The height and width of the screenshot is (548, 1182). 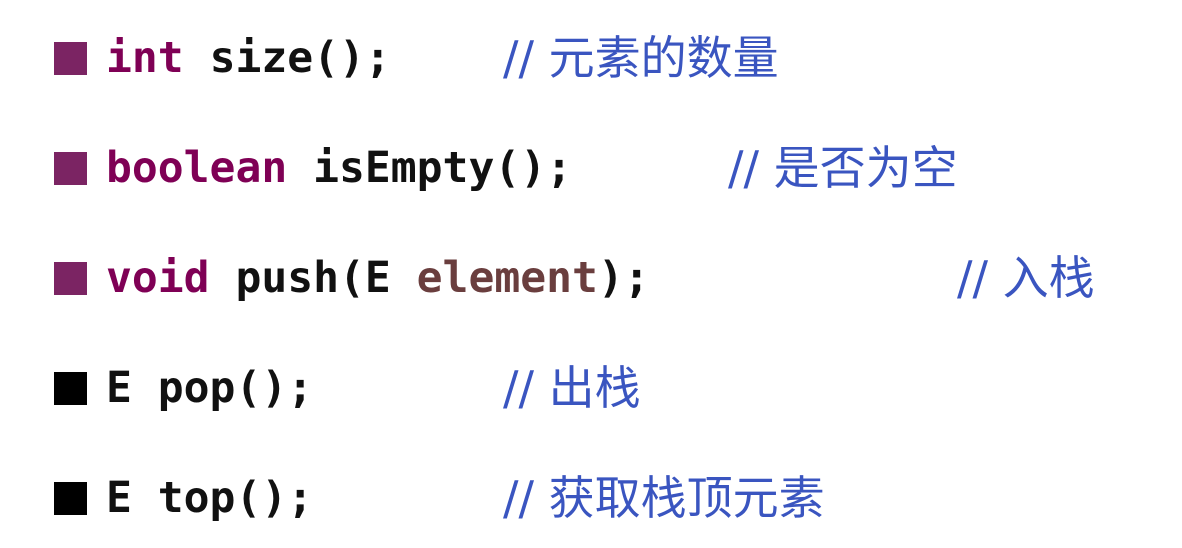 I want to click on method-name: E top();, so click(x=210, y=498).